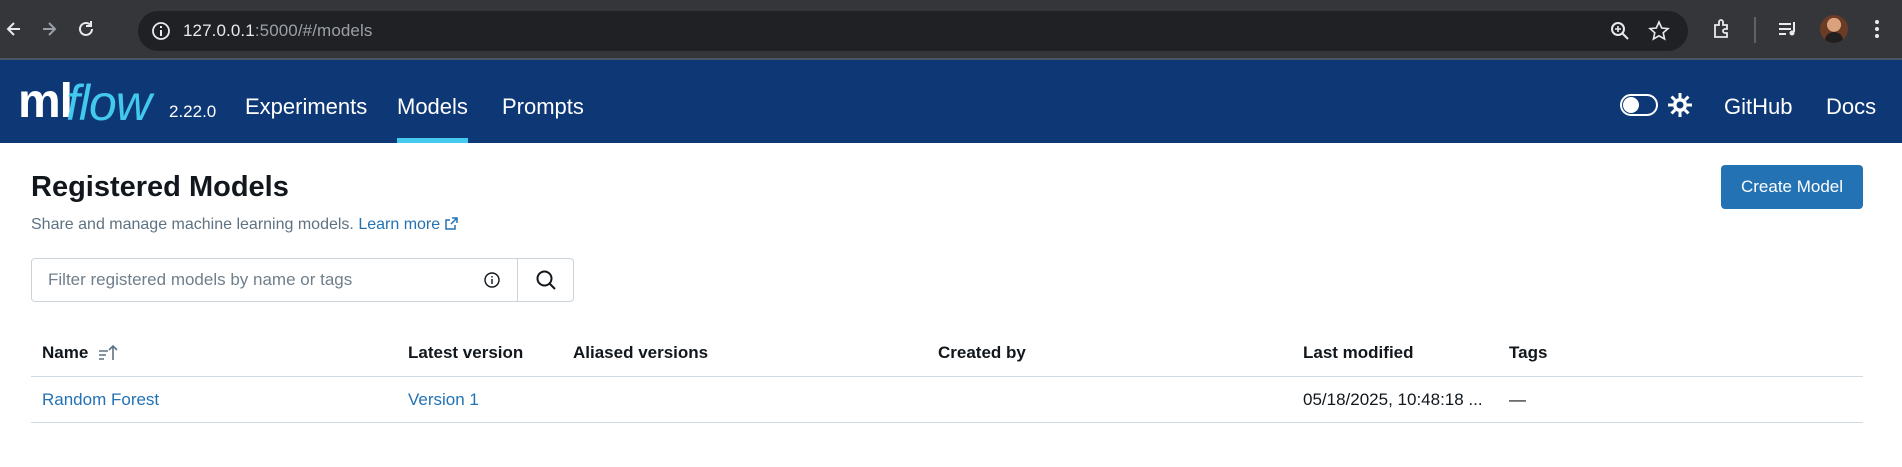  What do you see at coordinates (219, 30) in the screenshot?
I see `url-host: 127.0.0.1` at bounding box center [219, 30].